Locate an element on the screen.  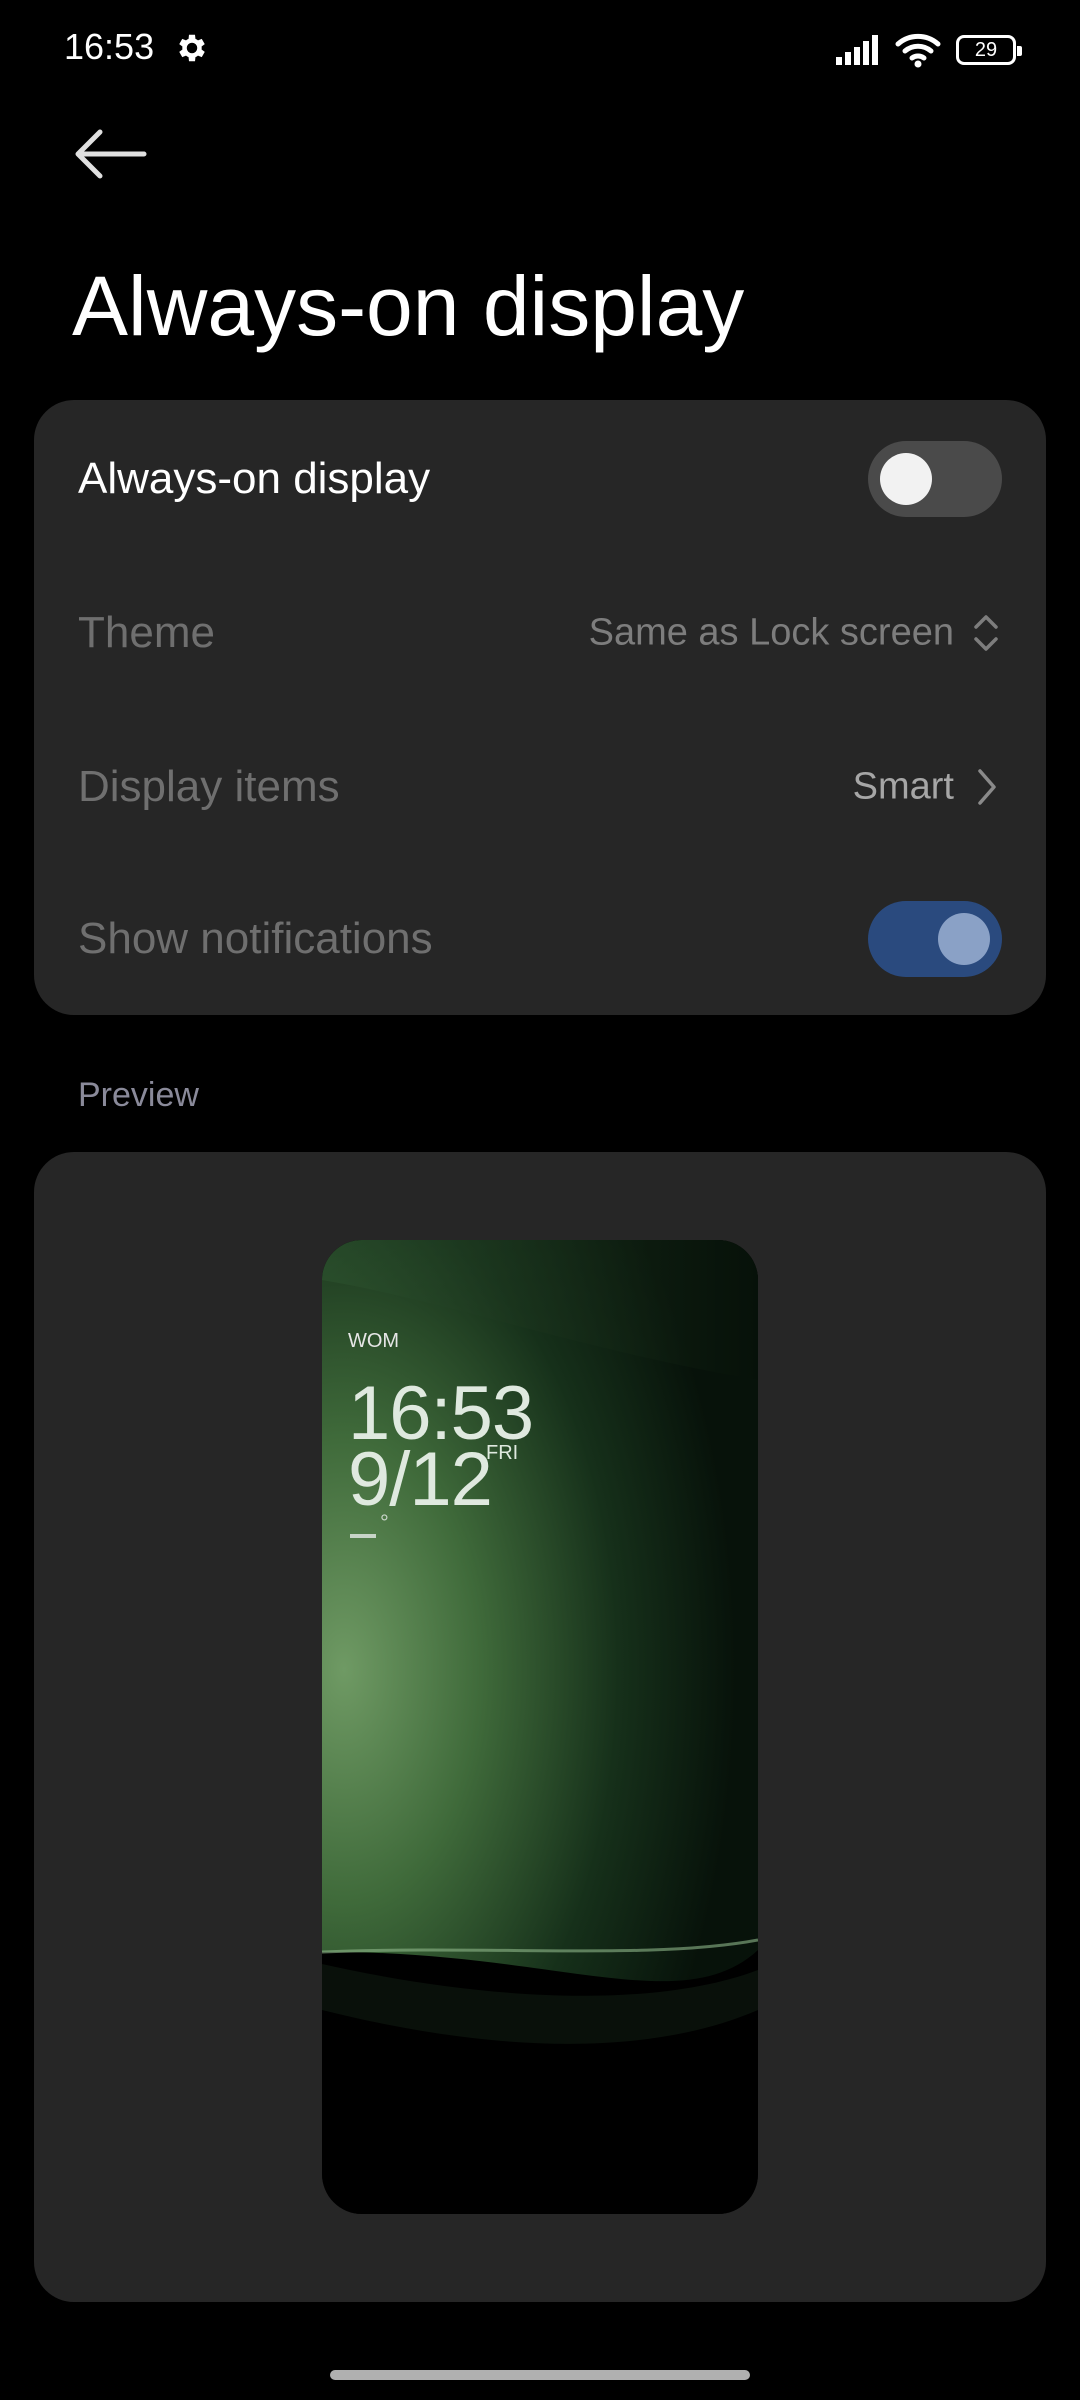
home-indicator is located at coordinates (540, 2375).